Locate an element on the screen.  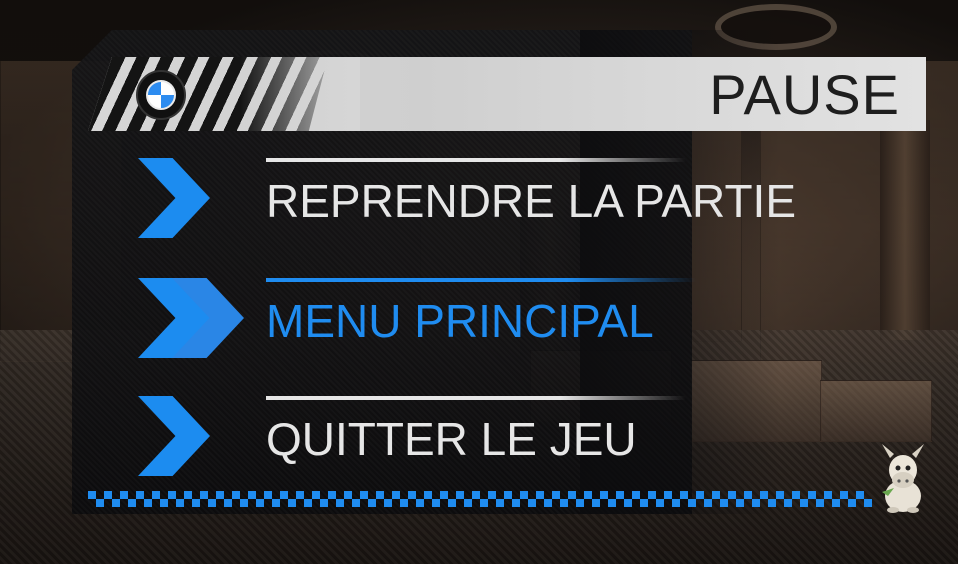
menu-item-quit: QUITTER LE JEU is located at coordinates (490, 443).